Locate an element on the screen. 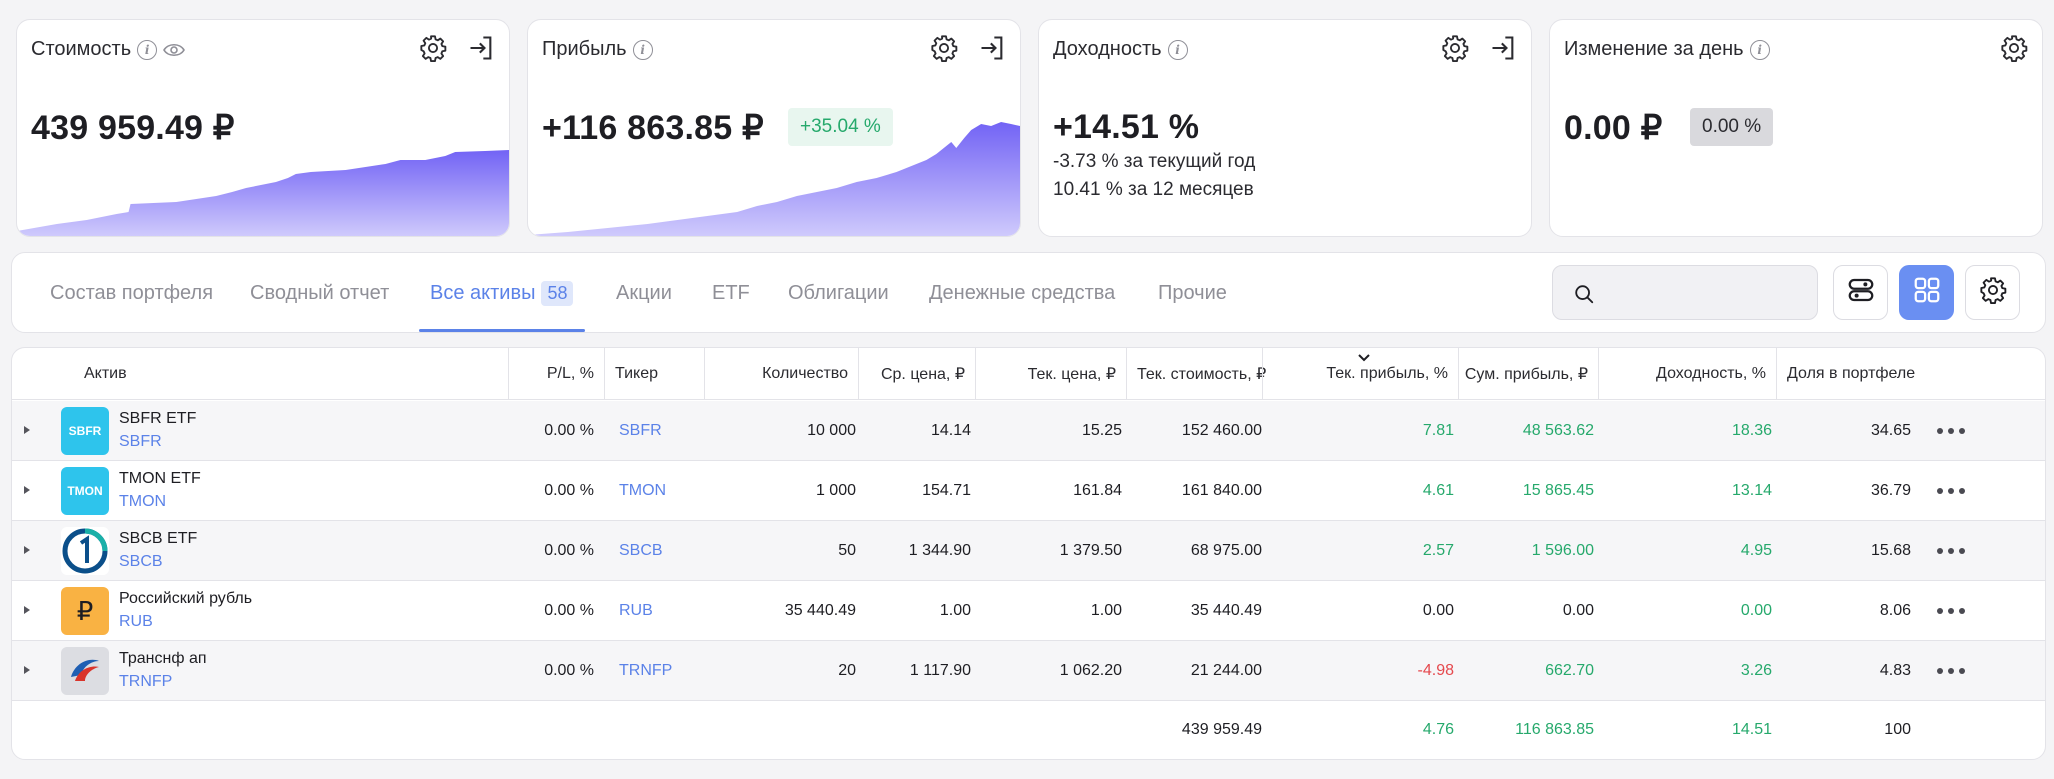 This screenshot has width=2054, height=779. ticker-link: TRNFP is located at coordinates (645, 670).